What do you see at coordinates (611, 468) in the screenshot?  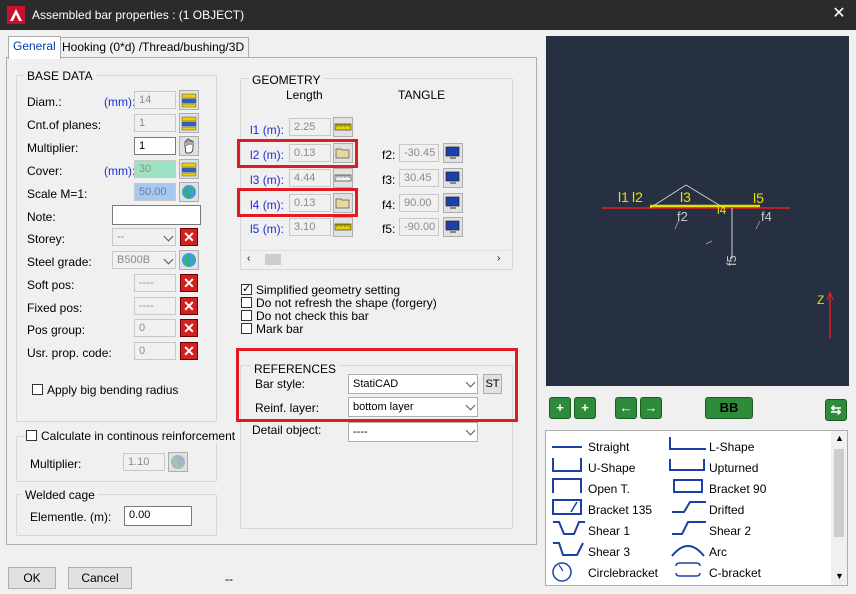 I see `shape-u-shape: U-Shape` at bounding box center [611, 468].